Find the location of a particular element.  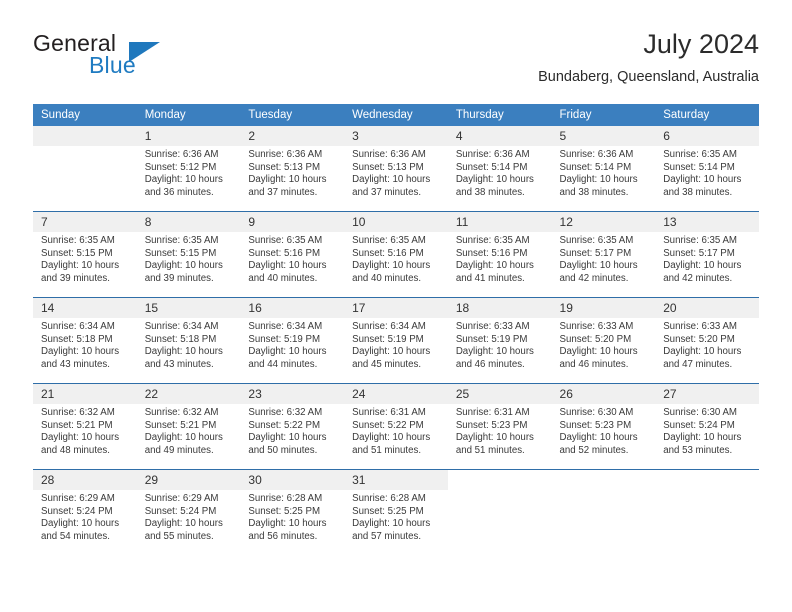

day-cell-number: 6 is located at coordinates (707, 136).